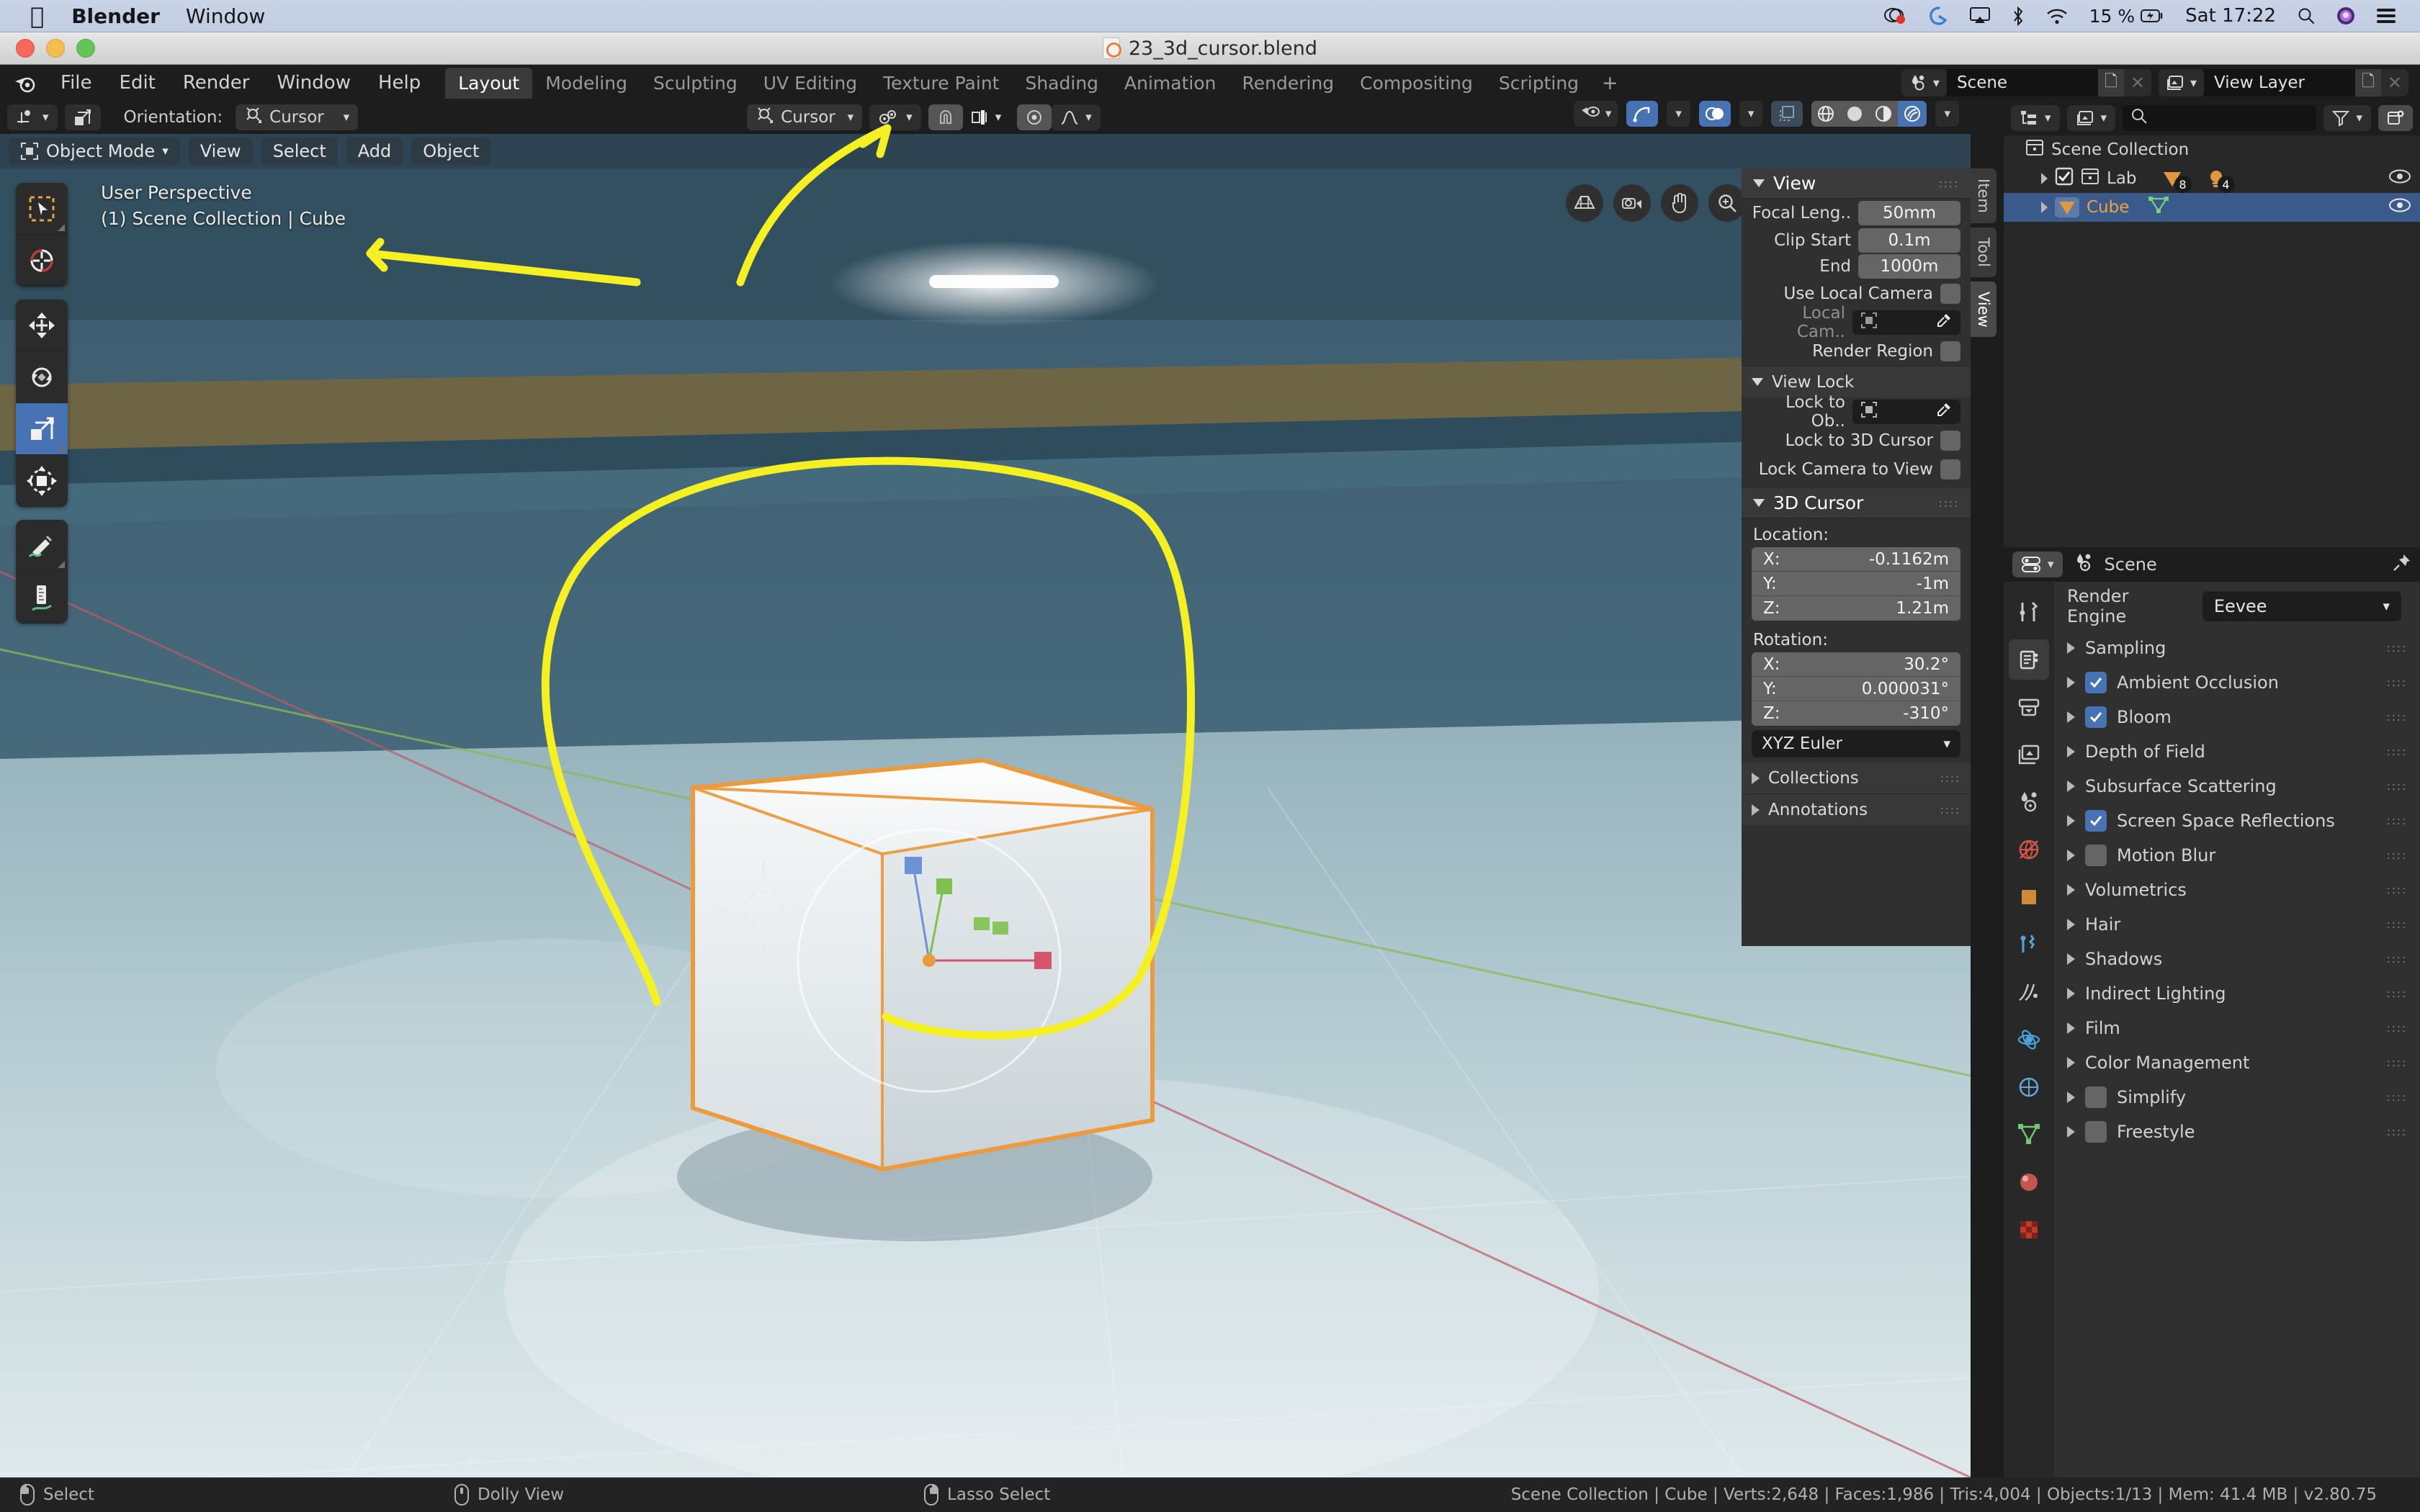  Describe the element at coordinates (1856, 559) in the screenshot. I see `cursor-location-x: X: -0.1162m` at that location.